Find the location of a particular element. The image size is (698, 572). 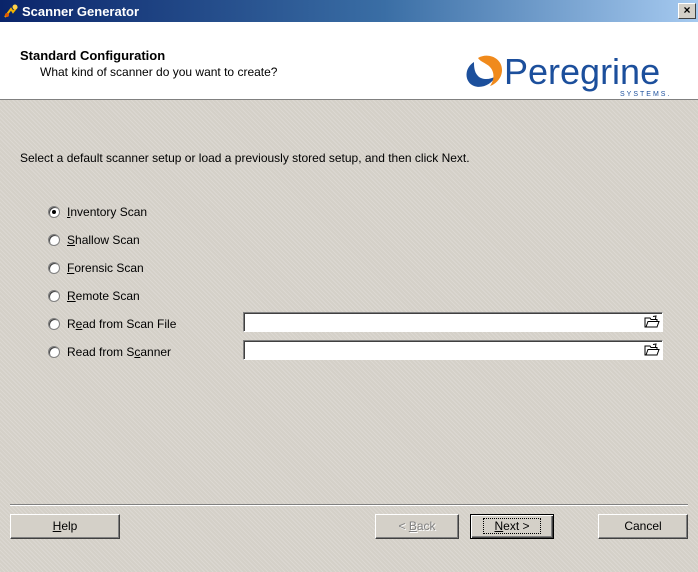

radio-inventory-scan: Inventory Scan is located at coordinates (97, 212).